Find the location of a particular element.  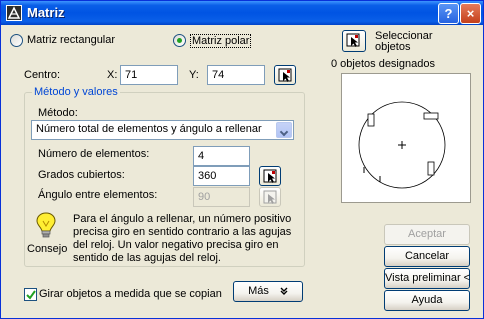

autocad-app-icon is located at coordinates (14, 13).